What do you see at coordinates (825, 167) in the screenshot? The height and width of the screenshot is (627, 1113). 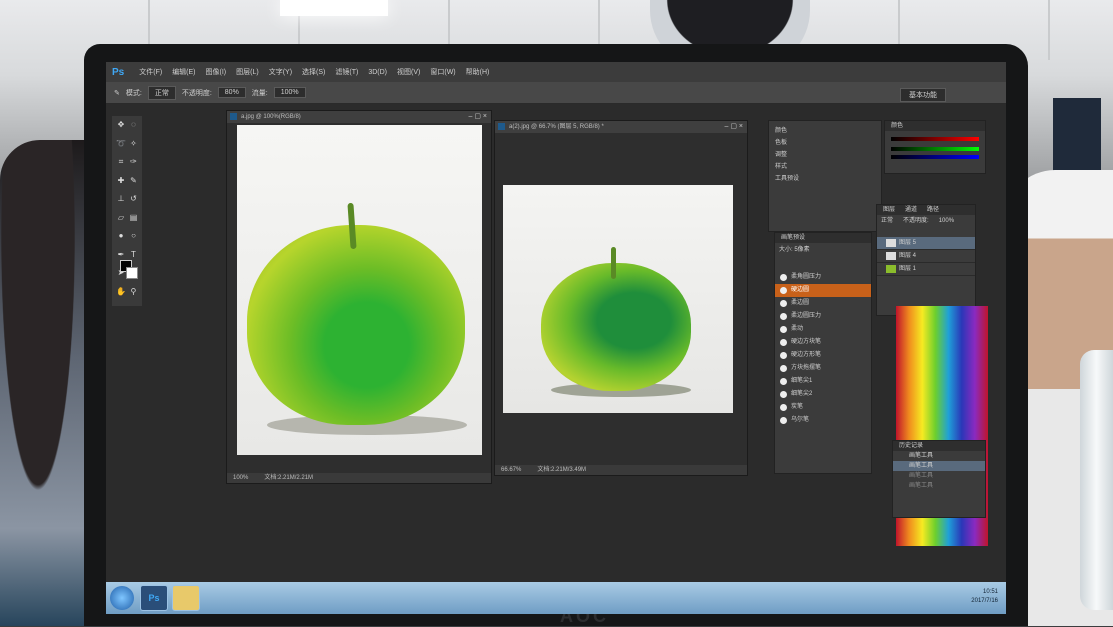 I see `adjust-item-3: 样式` at bounding box center [825, 167].